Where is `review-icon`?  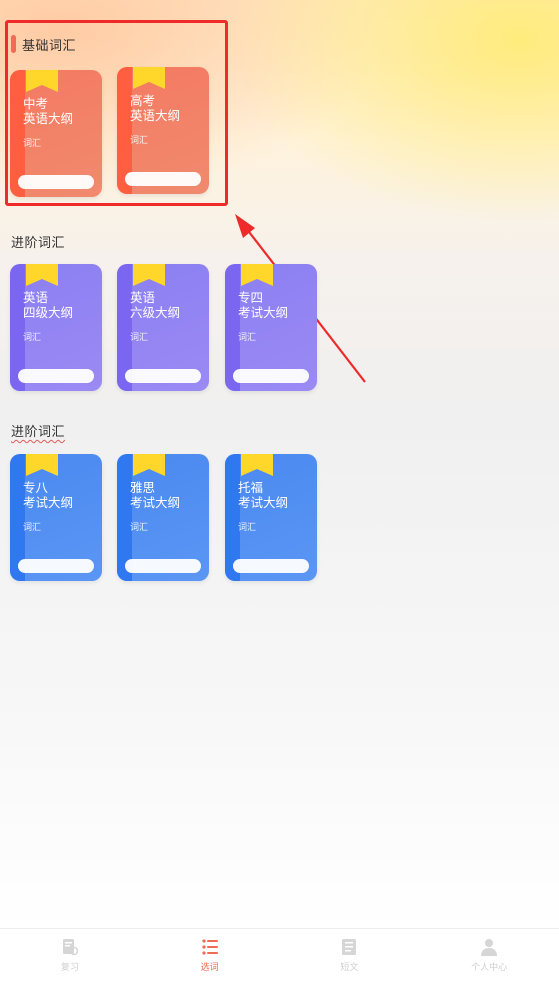
review-icon is located at coordinates (70, 947).